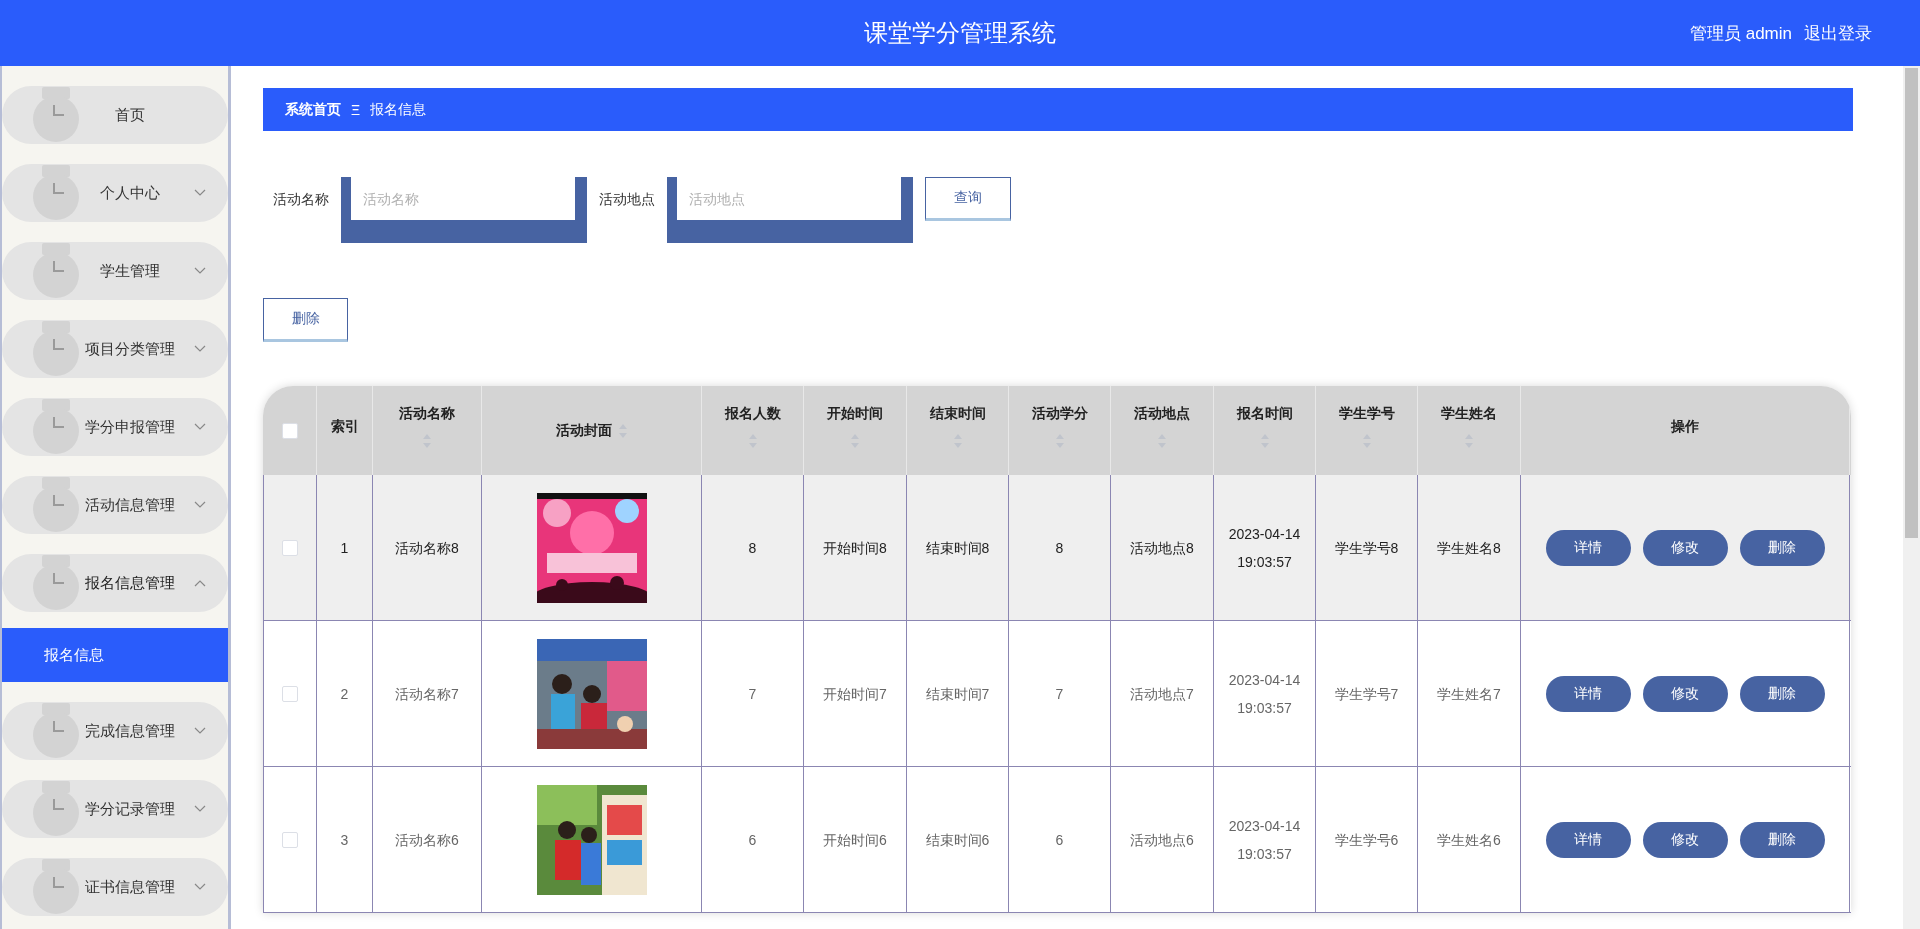 The height and width of the screenshot is (929, 1920). Describe the element at coordinates (344, 694) in the screenshot. I see `table-cell-text: 2` at that location.